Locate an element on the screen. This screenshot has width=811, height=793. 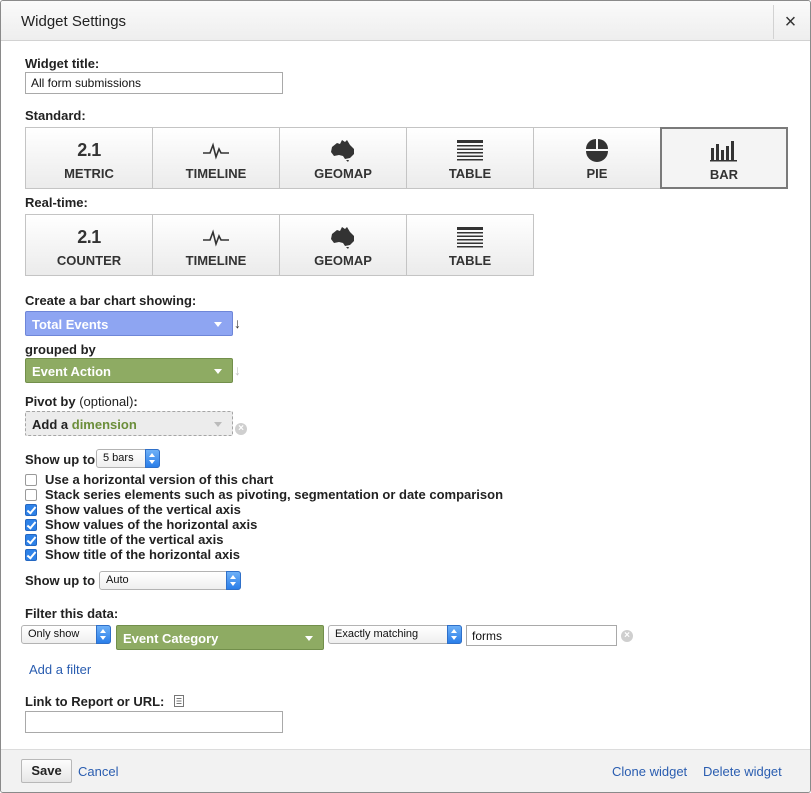
option-horizontal-row: Use a horizontal version of this chart is located at coordinates (149, 479).